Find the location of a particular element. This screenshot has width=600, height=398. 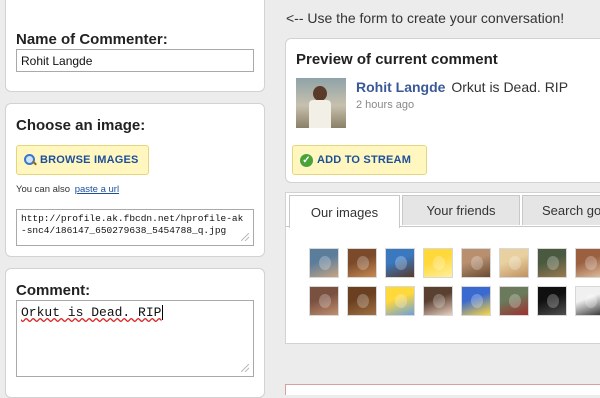

thumb-bart is located at coordinates (400, 301).